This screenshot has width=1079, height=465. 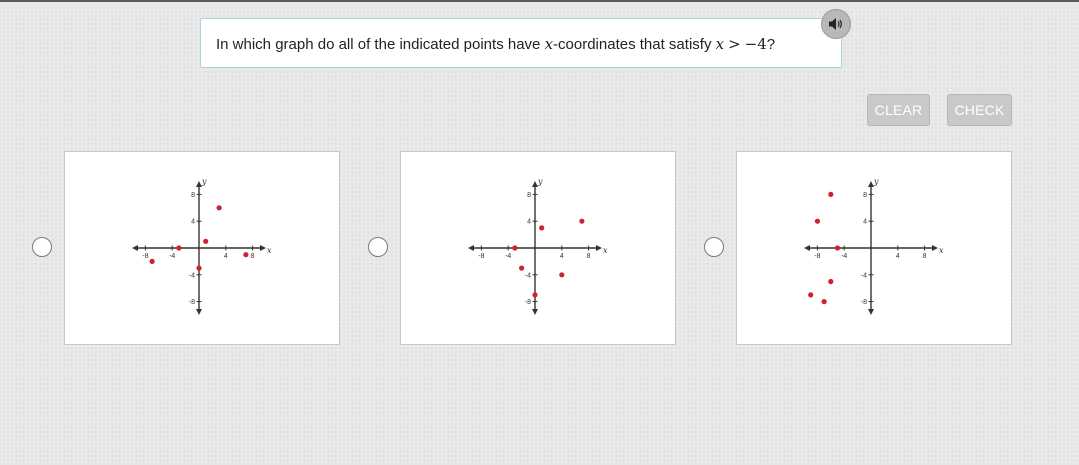 I want to click on math-operator: >, so click(x=734, y=44).